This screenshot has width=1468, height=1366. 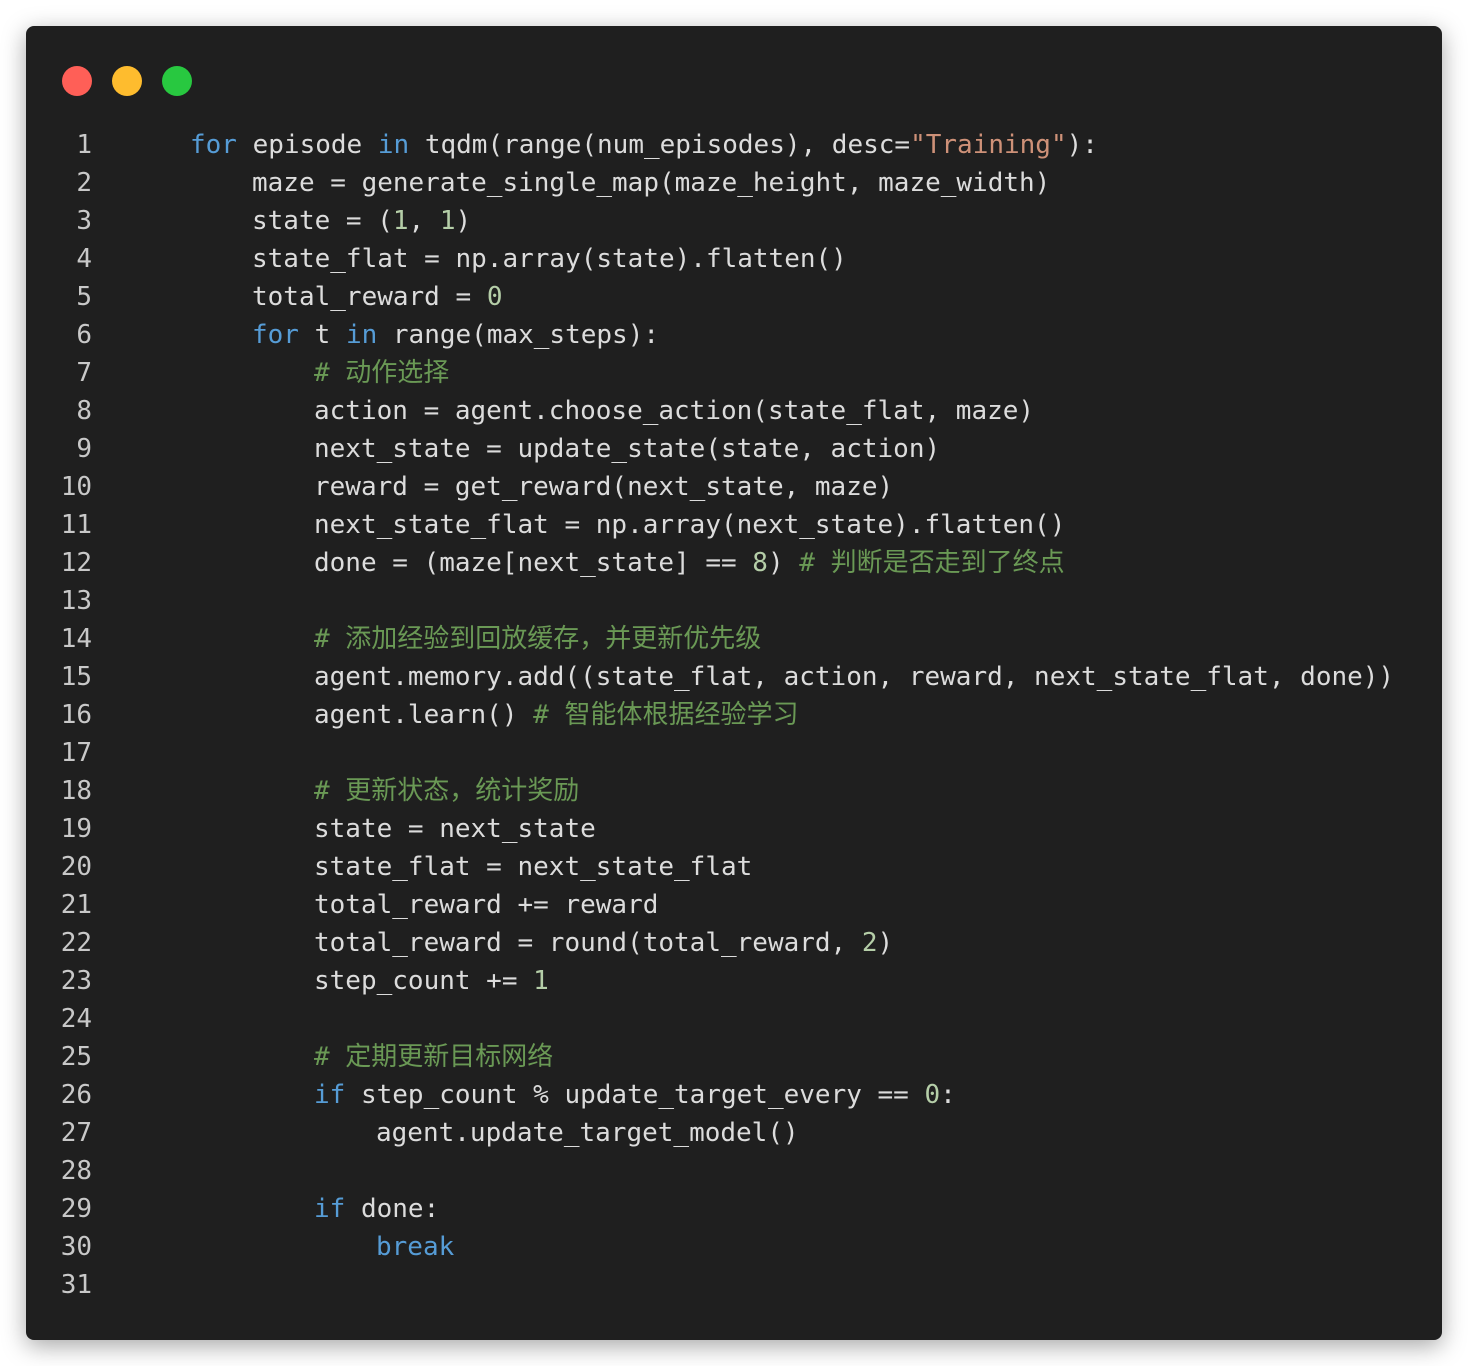 I want to click on line-content: state = (1, 1), so click(x=361, y=221).